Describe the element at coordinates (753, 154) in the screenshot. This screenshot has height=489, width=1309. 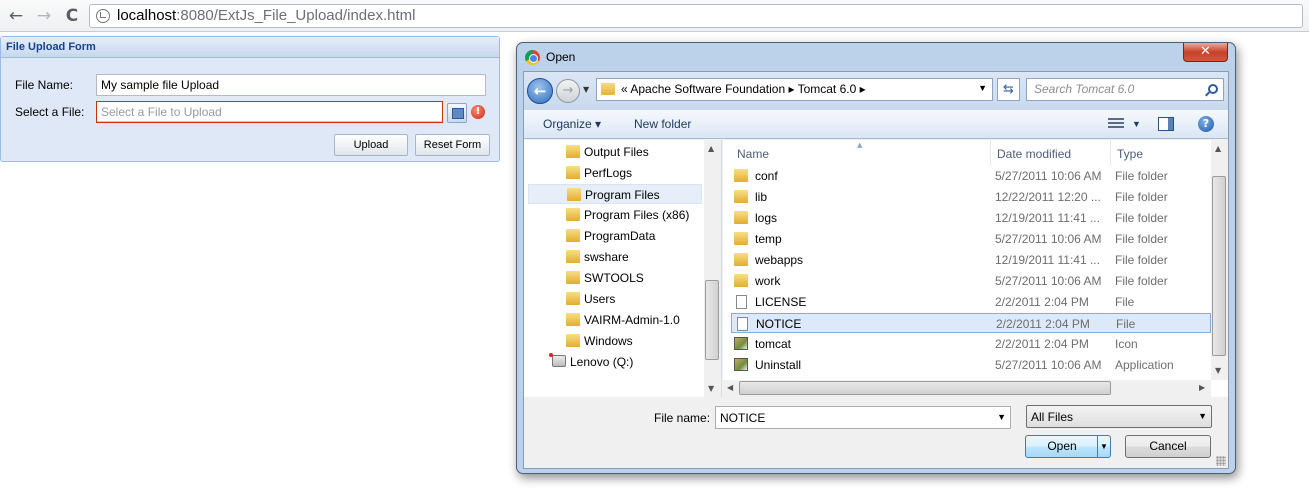
I see `column-name-label: Name` at that location.